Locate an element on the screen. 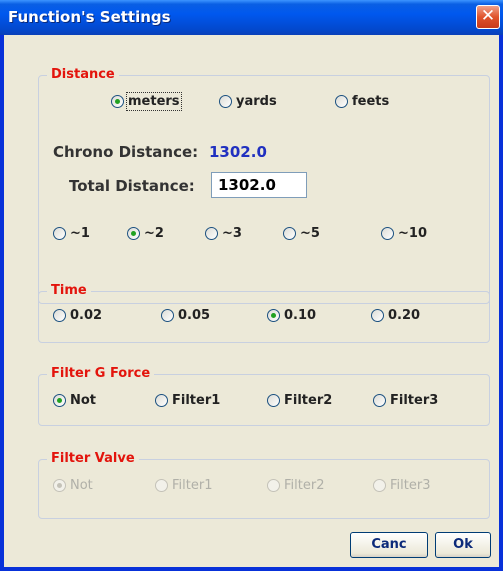  radio-mult-3: ~3 is located at coordinates (223, 233).